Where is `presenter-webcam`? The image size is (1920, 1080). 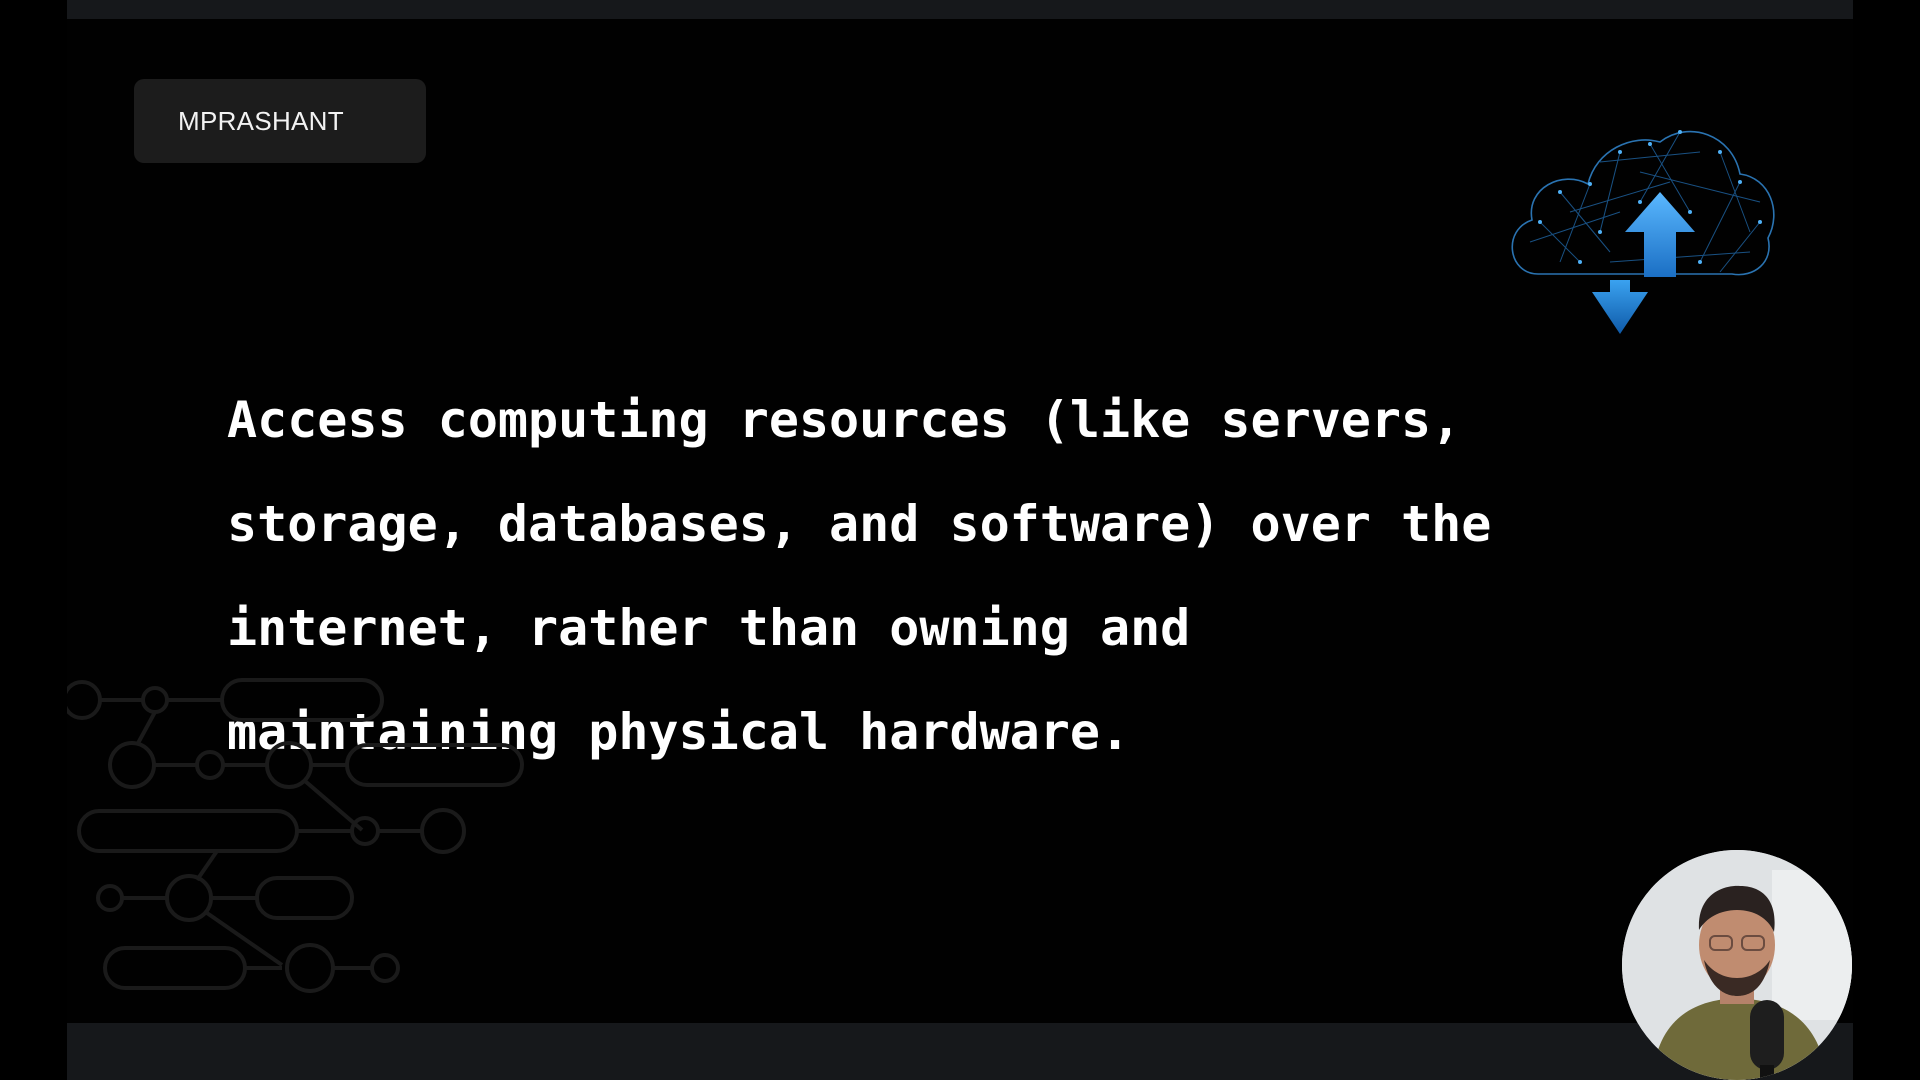
presenter-webcam is located at coordinates (1737, 965).